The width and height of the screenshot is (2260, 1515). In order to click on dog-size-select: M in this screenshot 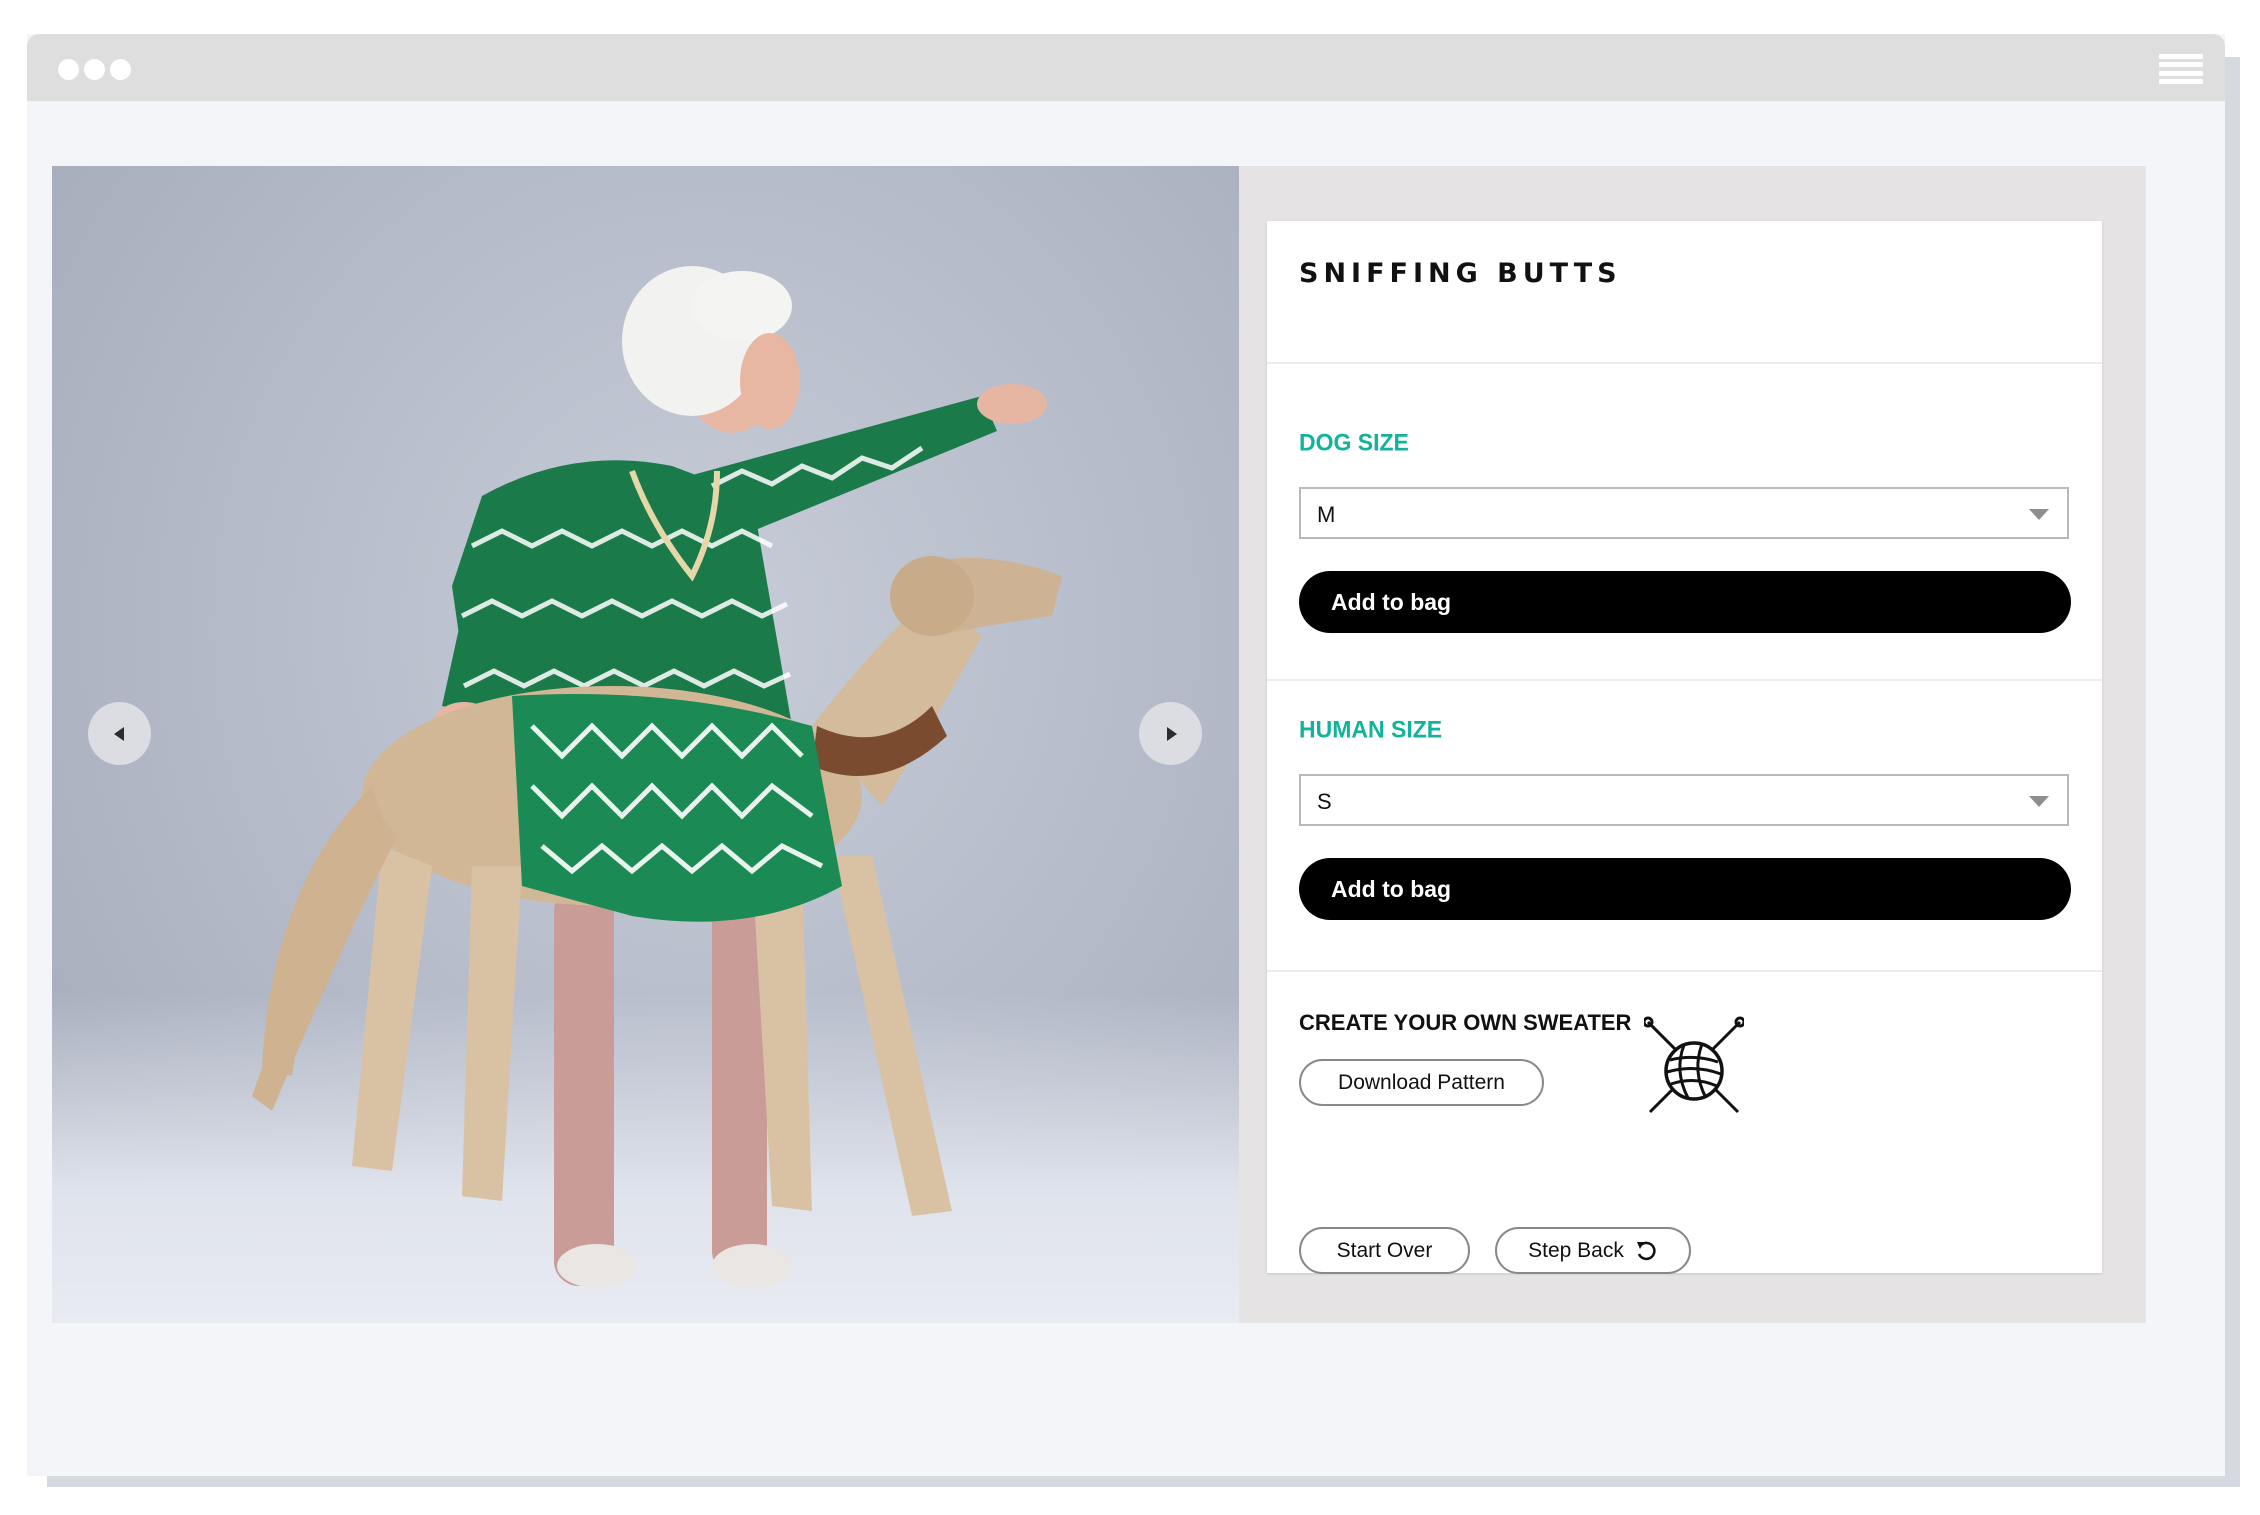, I will do `click(1684, 513)`.